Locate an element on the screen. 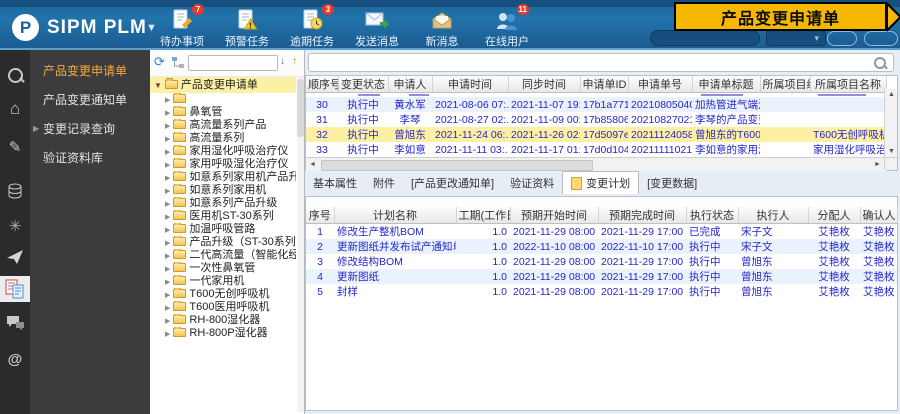 The width and height of the screenshot is (900, 414). column-header: 顺序号 is located at coordinates (322, 84).